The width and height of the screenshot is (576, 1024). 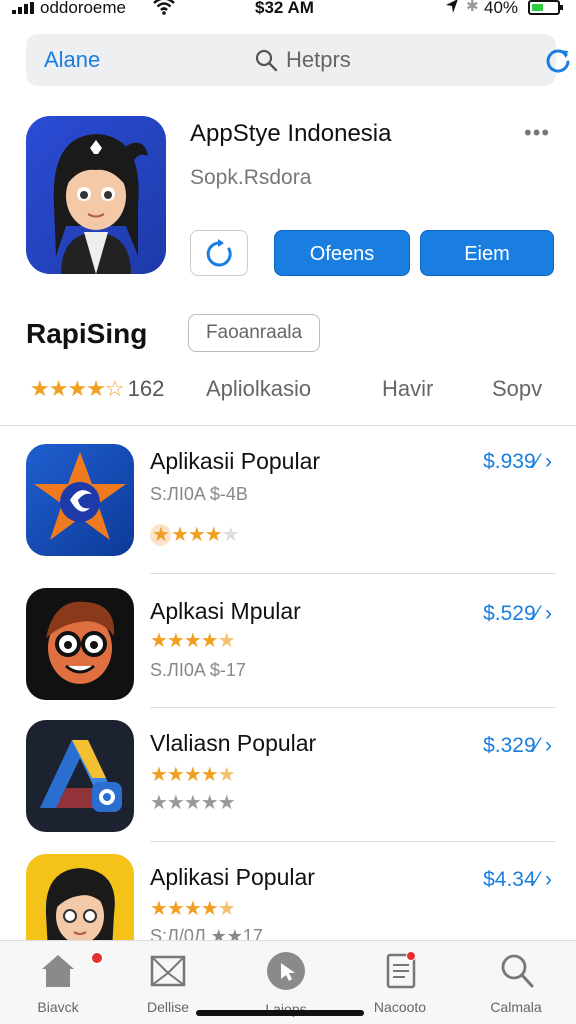 What do you see at coordinates (199, 494) in the screenshot?
I see `app-meta: S:ЛI0A $-4B` at bounding box center [199, 494].